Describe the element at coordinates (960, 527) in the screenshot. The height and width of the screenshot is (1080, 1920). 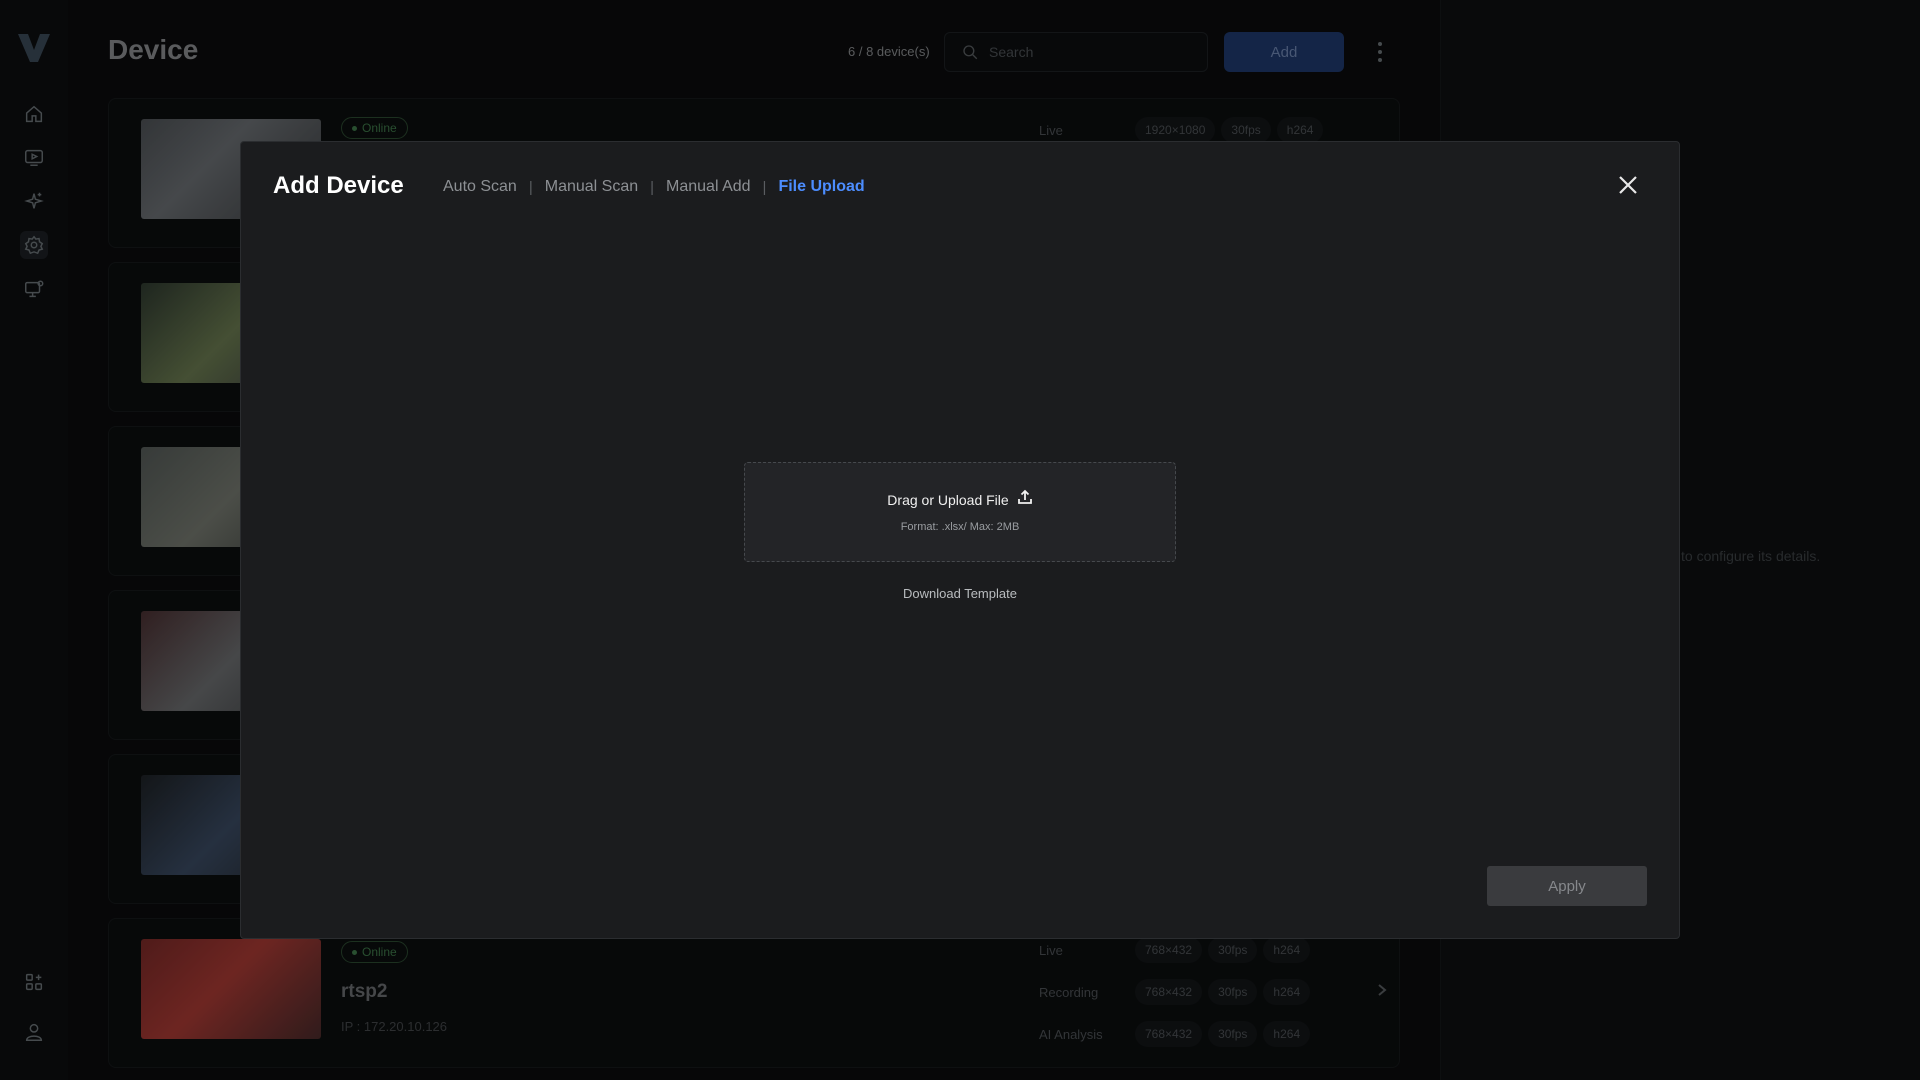
I see `upload-format-hint: Format: .xlsx/ Max: 2MB` at that location.